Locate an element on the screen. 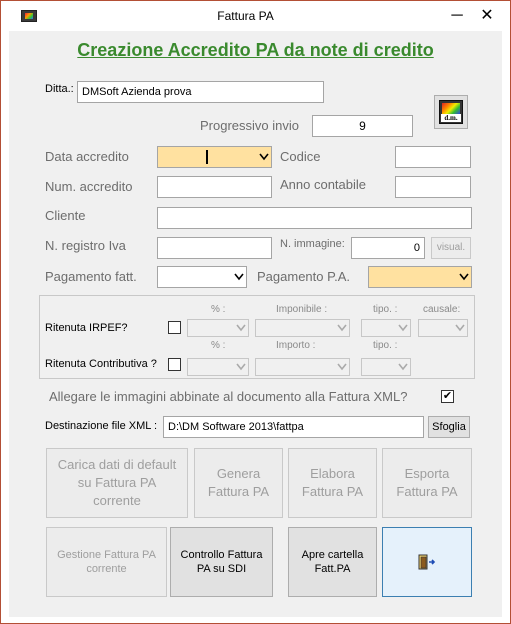 This screenshot has width=511, height=624. registro-iva-label: N. registro Iva is located at coordinates (85, 245).